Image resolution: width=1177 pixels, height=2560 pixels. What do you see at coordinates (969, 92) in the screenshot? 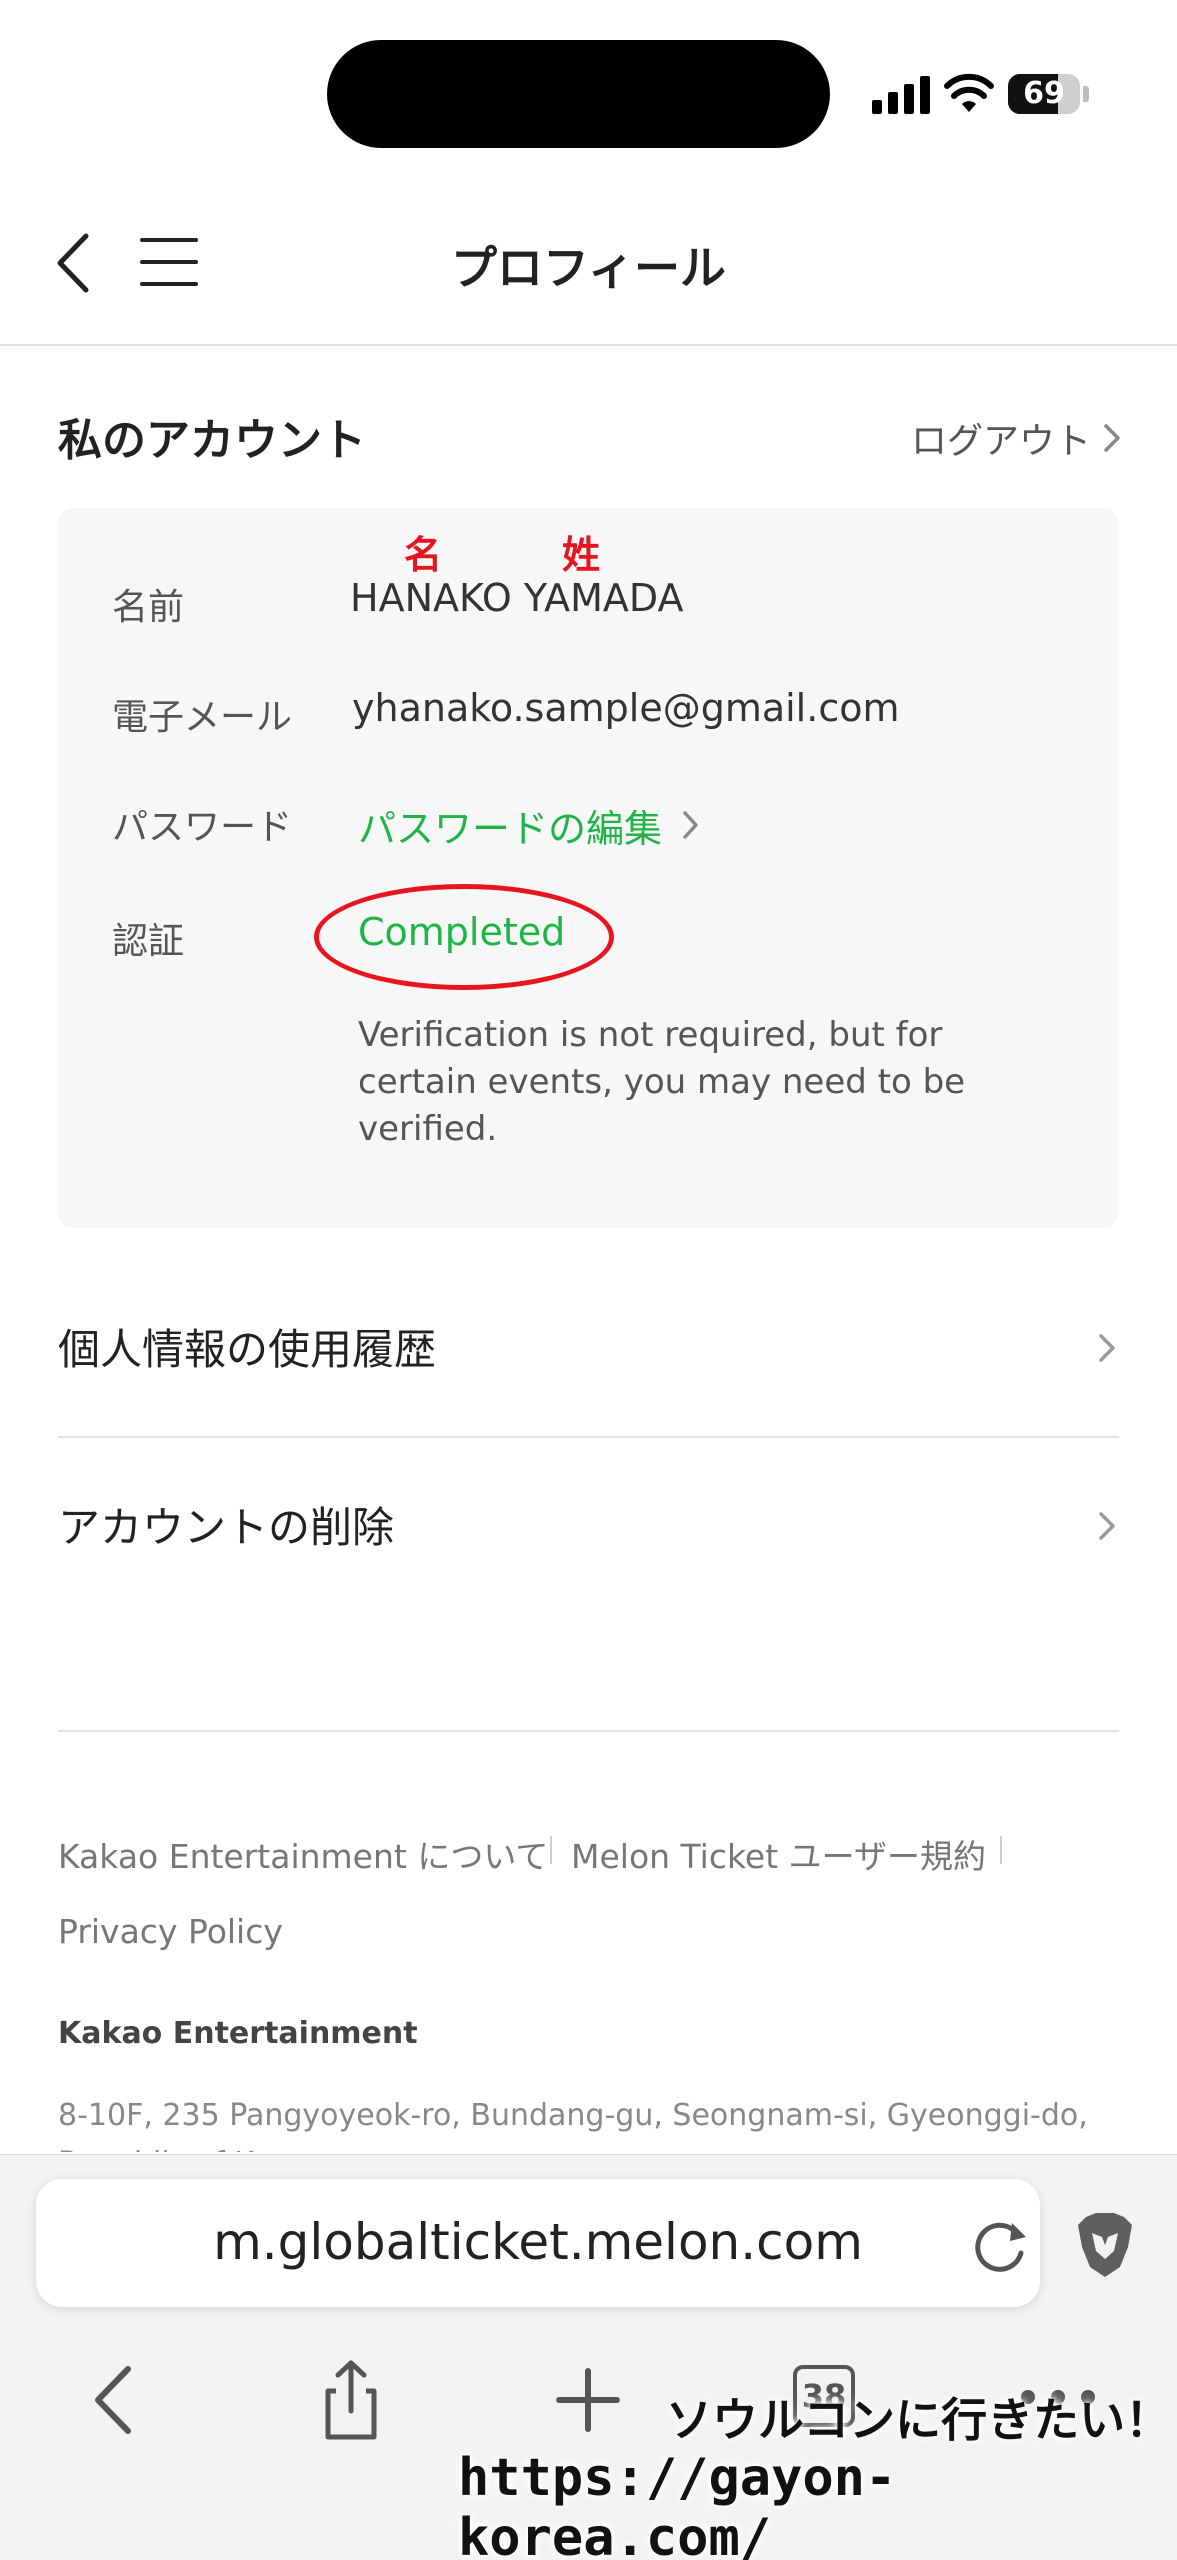
I see `wifi-icon` at bounding box center [969, 92].